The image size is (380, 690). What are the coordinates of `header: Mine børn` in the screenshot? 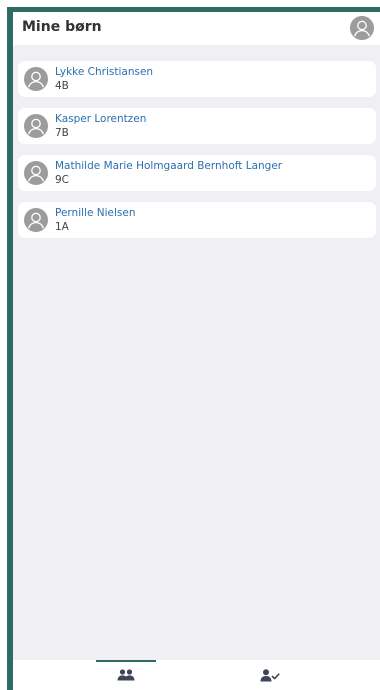 It's located at (196, 28).